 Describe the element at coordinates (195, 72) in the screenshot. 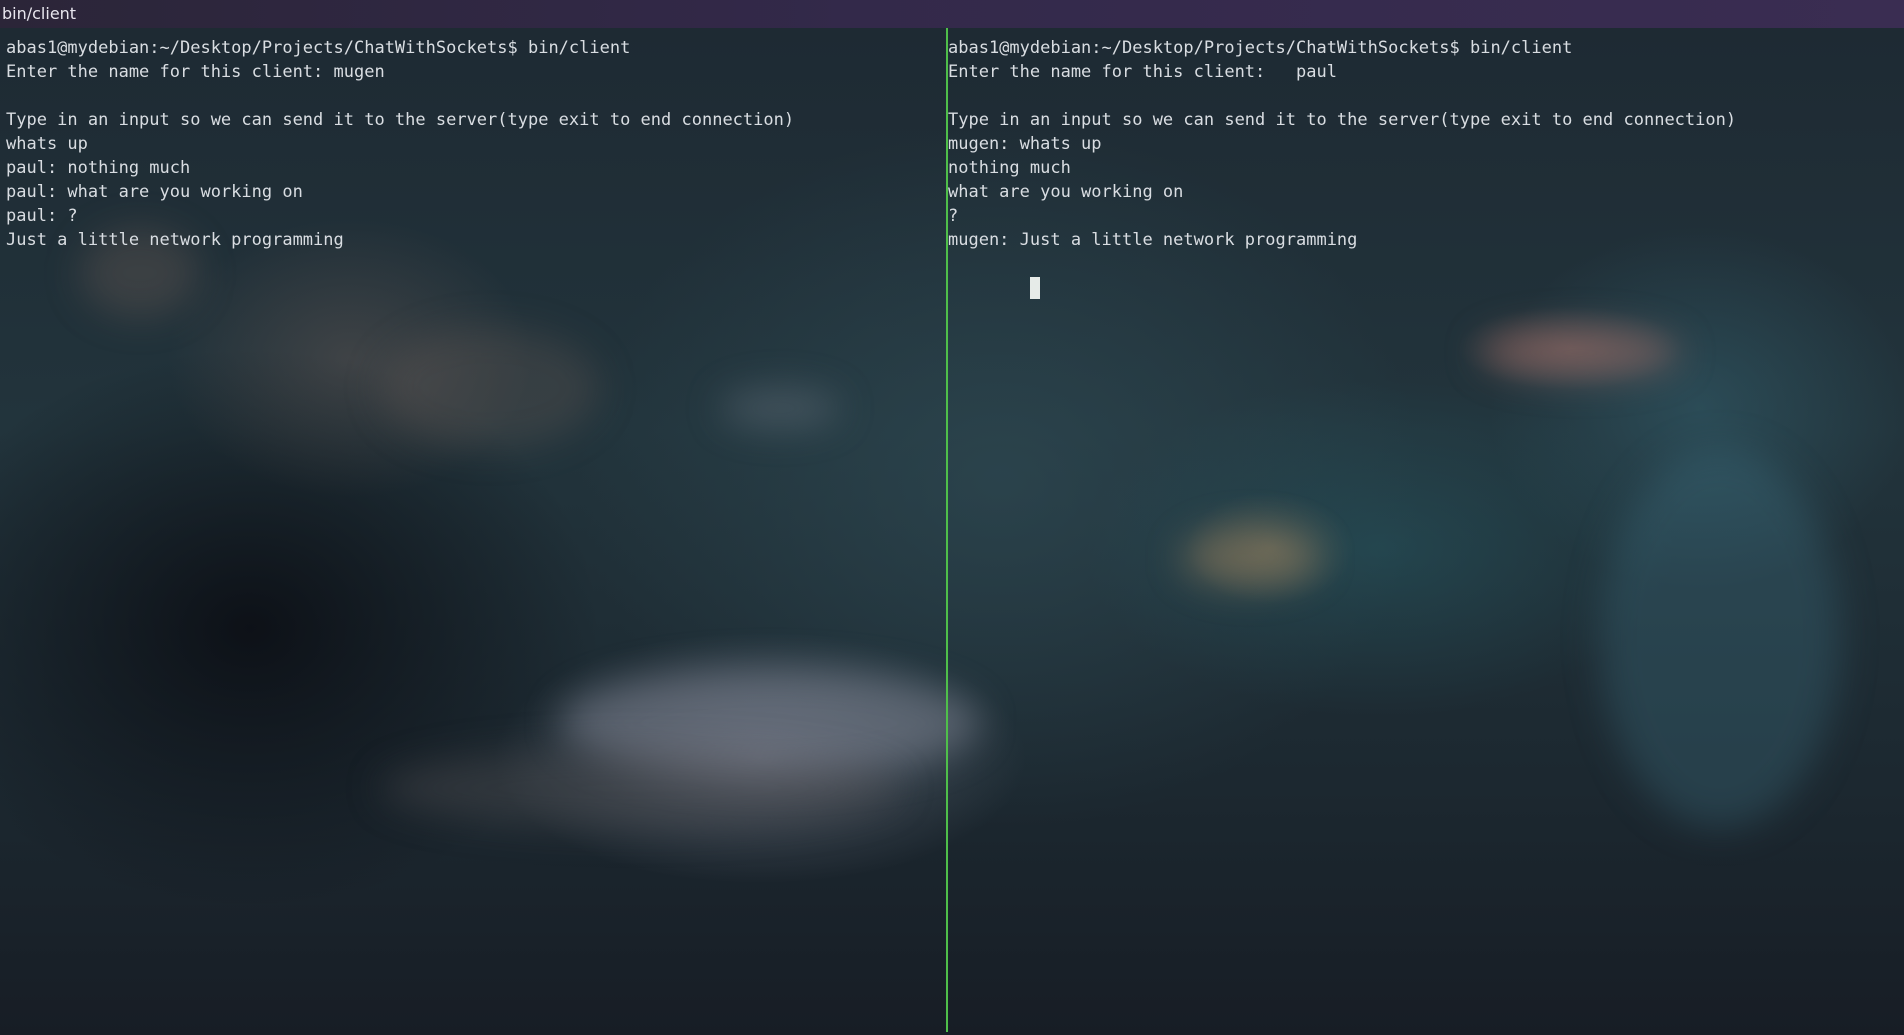

I see `terminal-line: Enter the name for this client: mugen` at that location.